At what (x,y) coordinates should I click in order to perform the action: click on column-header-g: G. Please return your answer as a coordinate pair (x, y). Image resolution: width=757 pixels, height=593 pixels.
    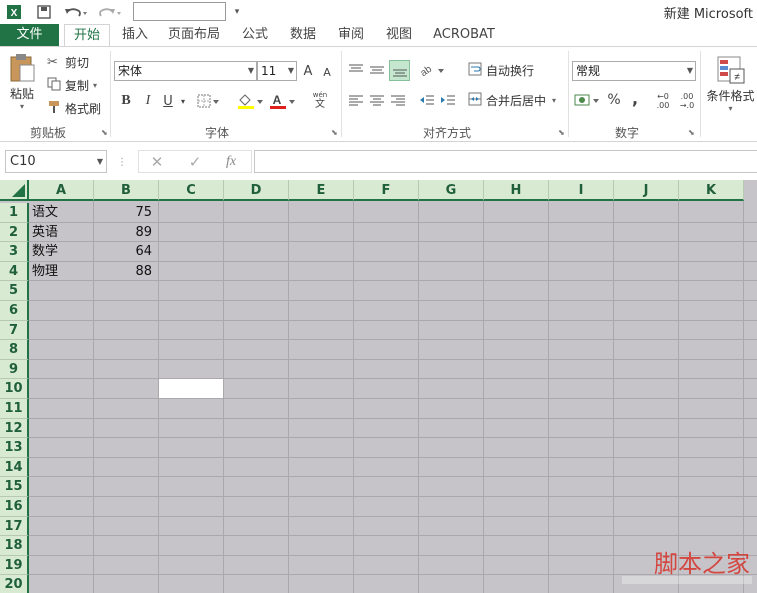
    Looking at the image, I should click on (451, 190).